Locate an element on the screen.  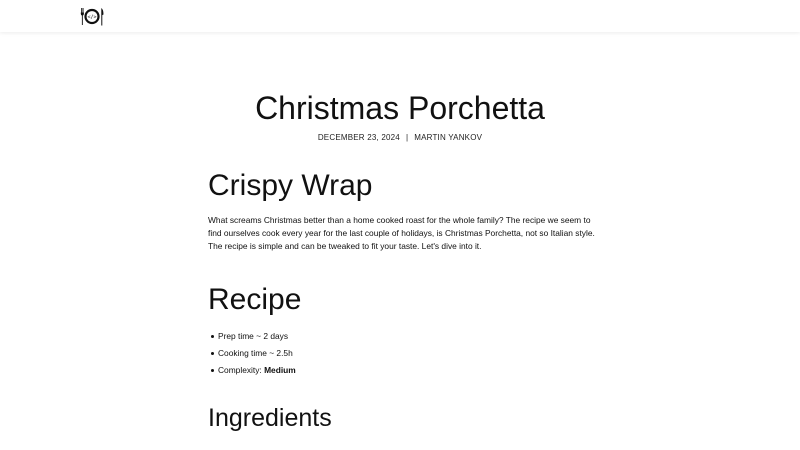
plate-with-fork-and-knife-icon: </> is located at coordinates (92, 17).